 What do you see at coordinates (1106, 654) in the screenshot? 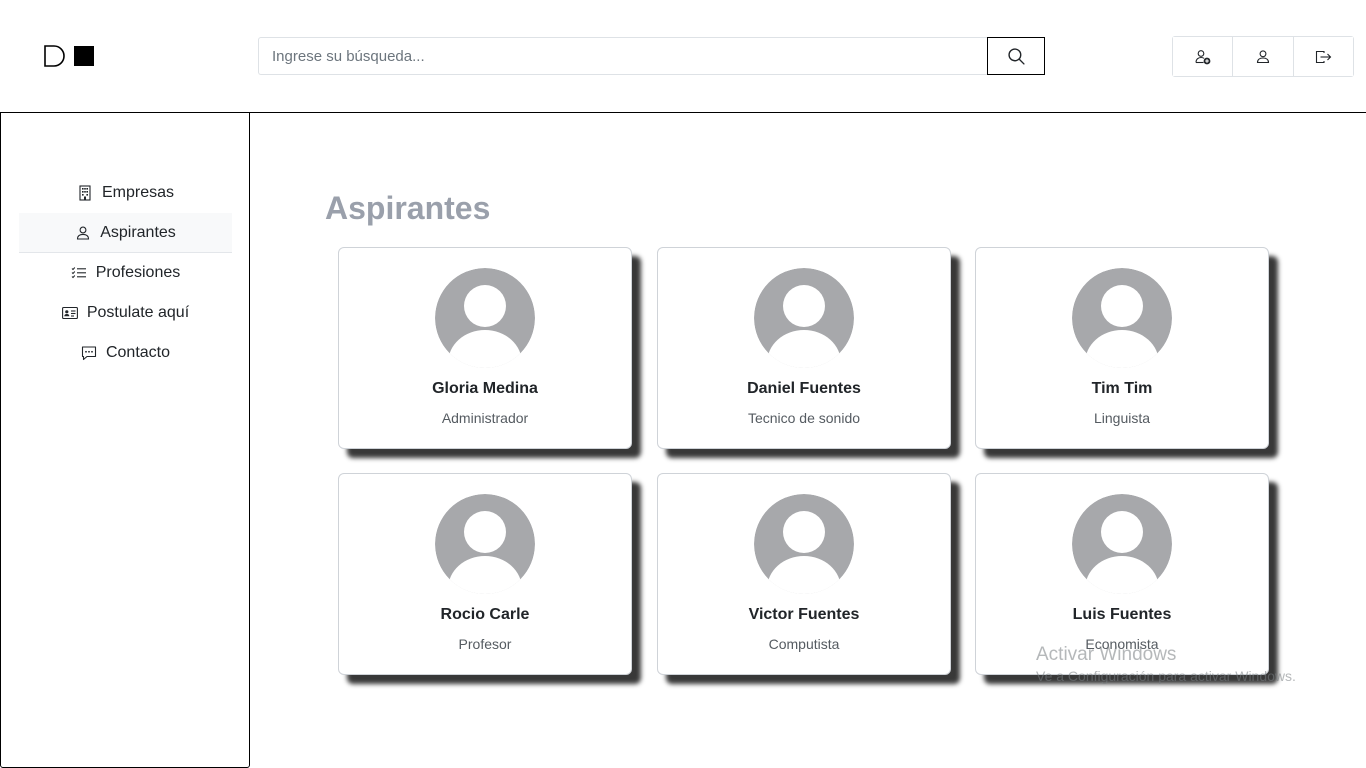
I see `activation-watermark-title: Activar Windows` at bounding box center [1106, 654].